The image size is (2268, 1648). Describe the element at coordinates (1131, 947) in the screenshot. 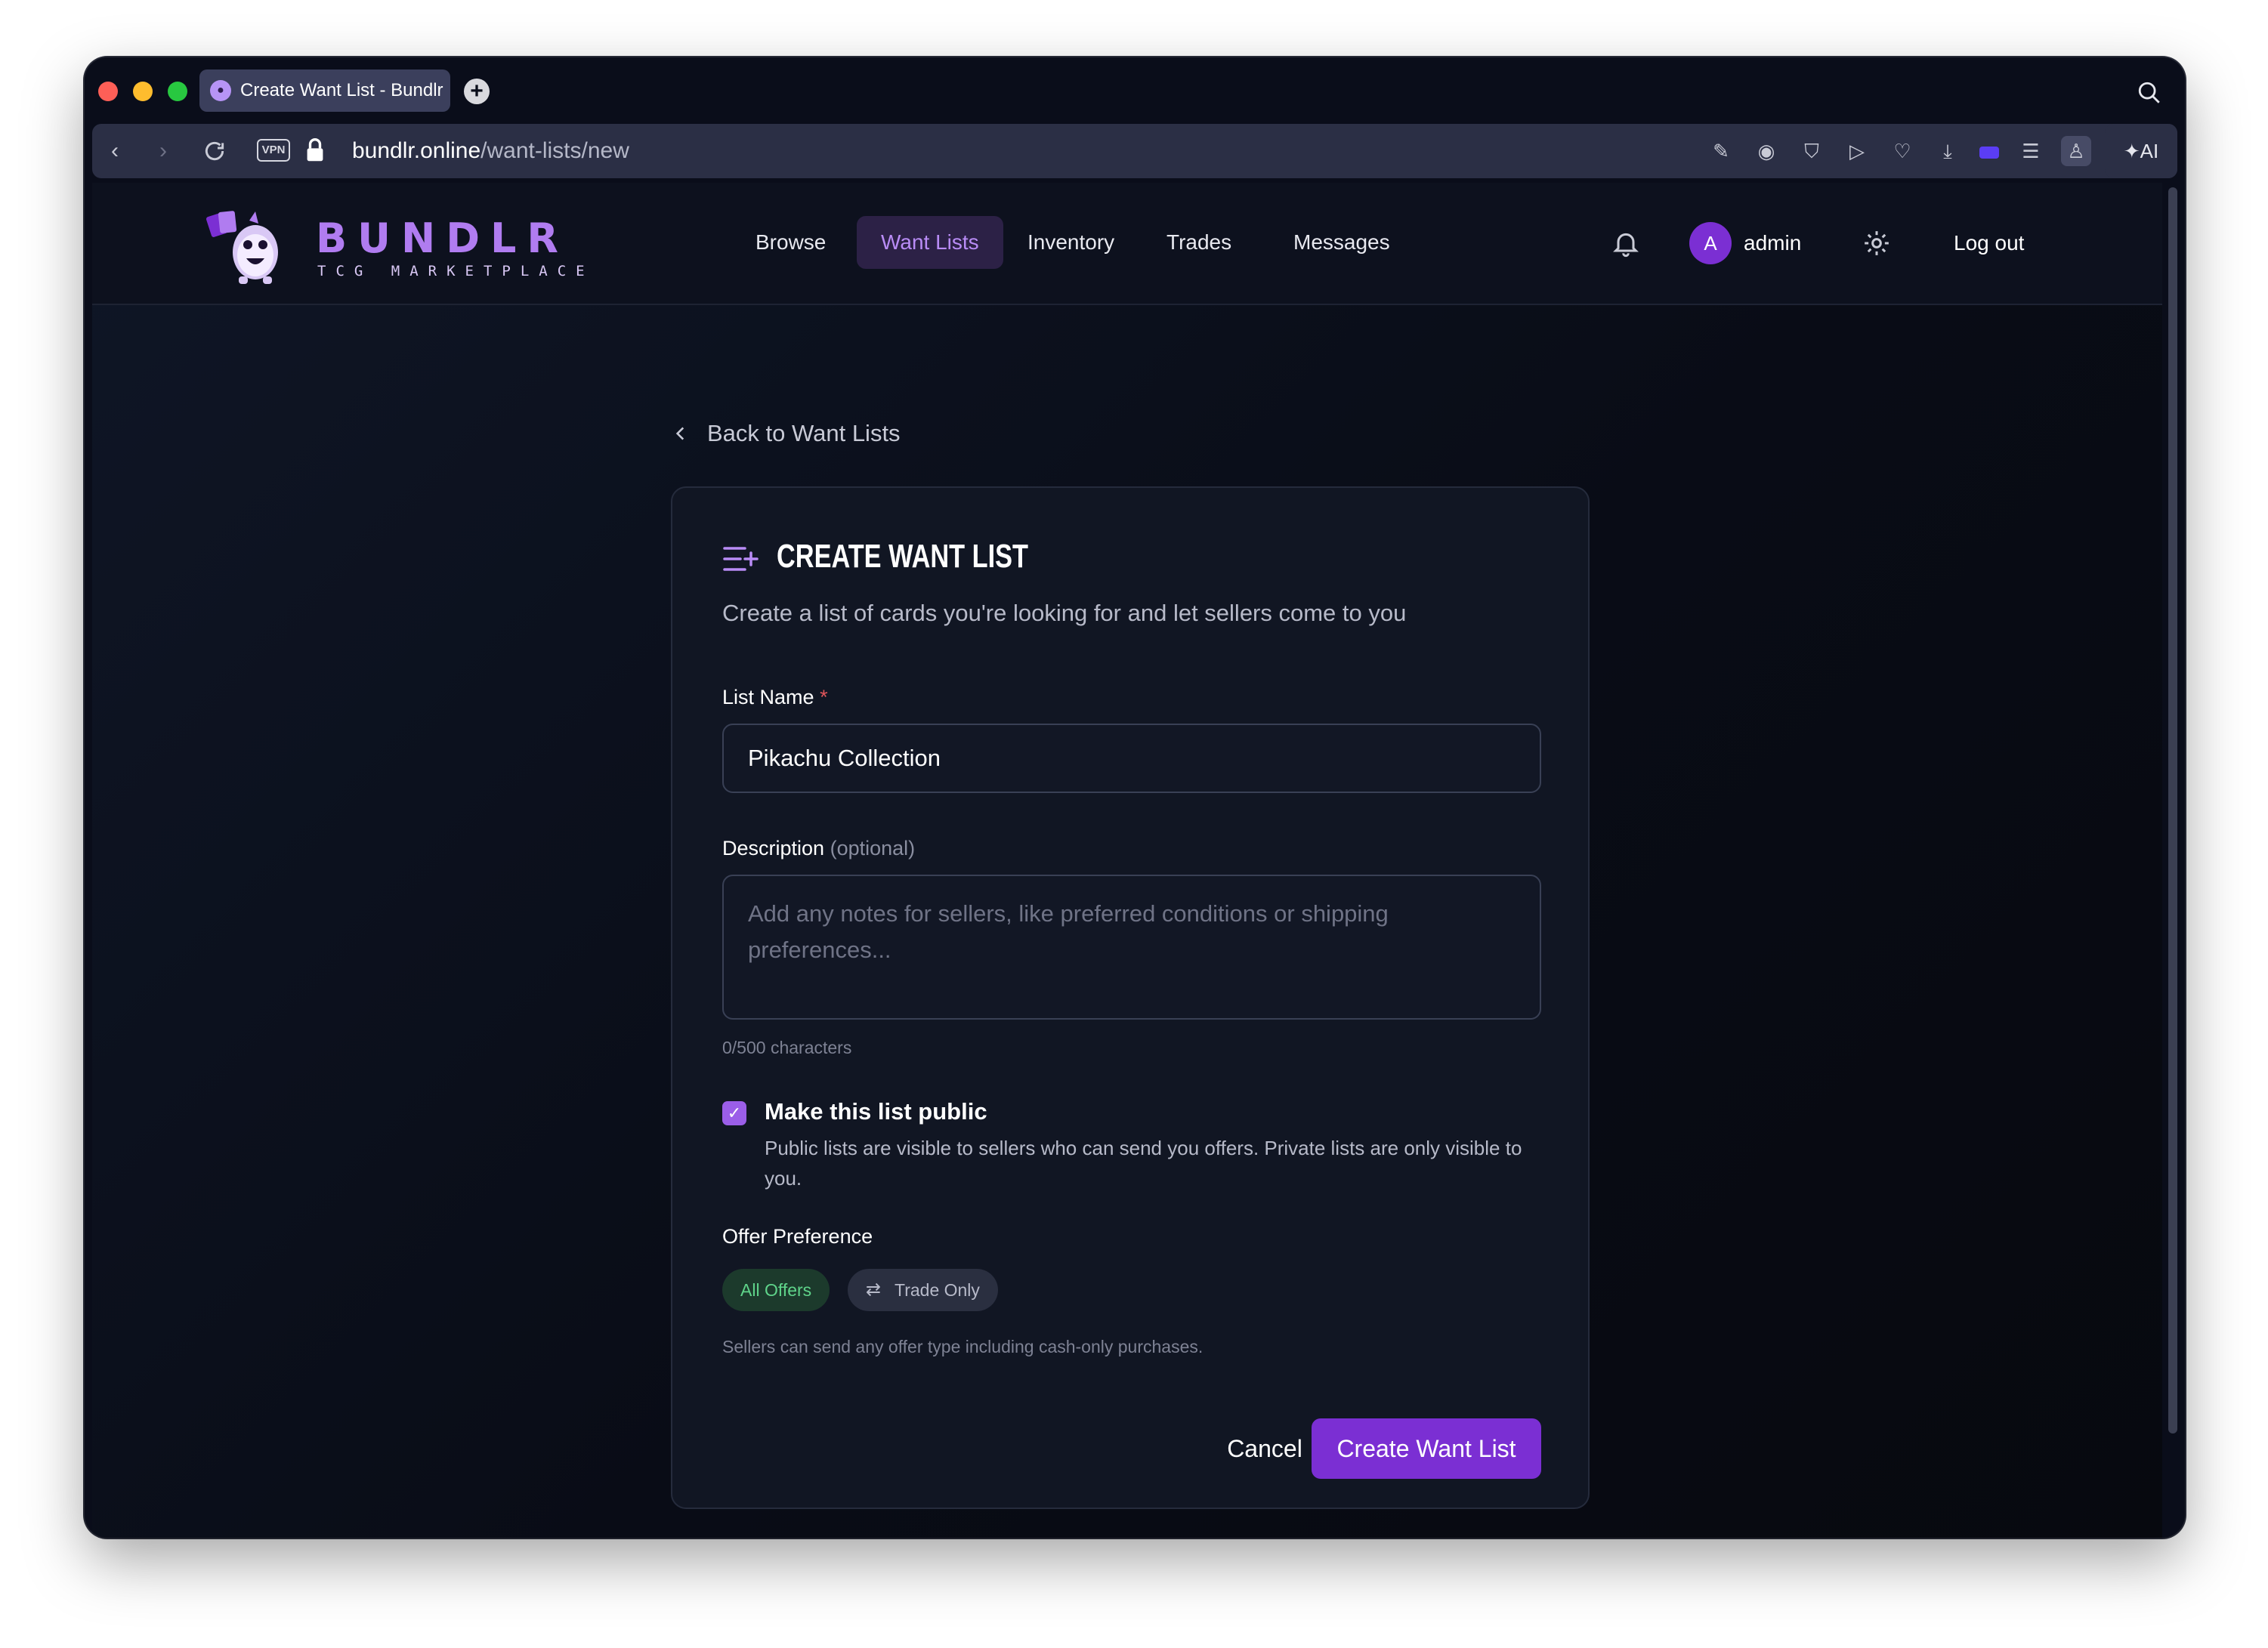

I see `description-textarea` at that location.